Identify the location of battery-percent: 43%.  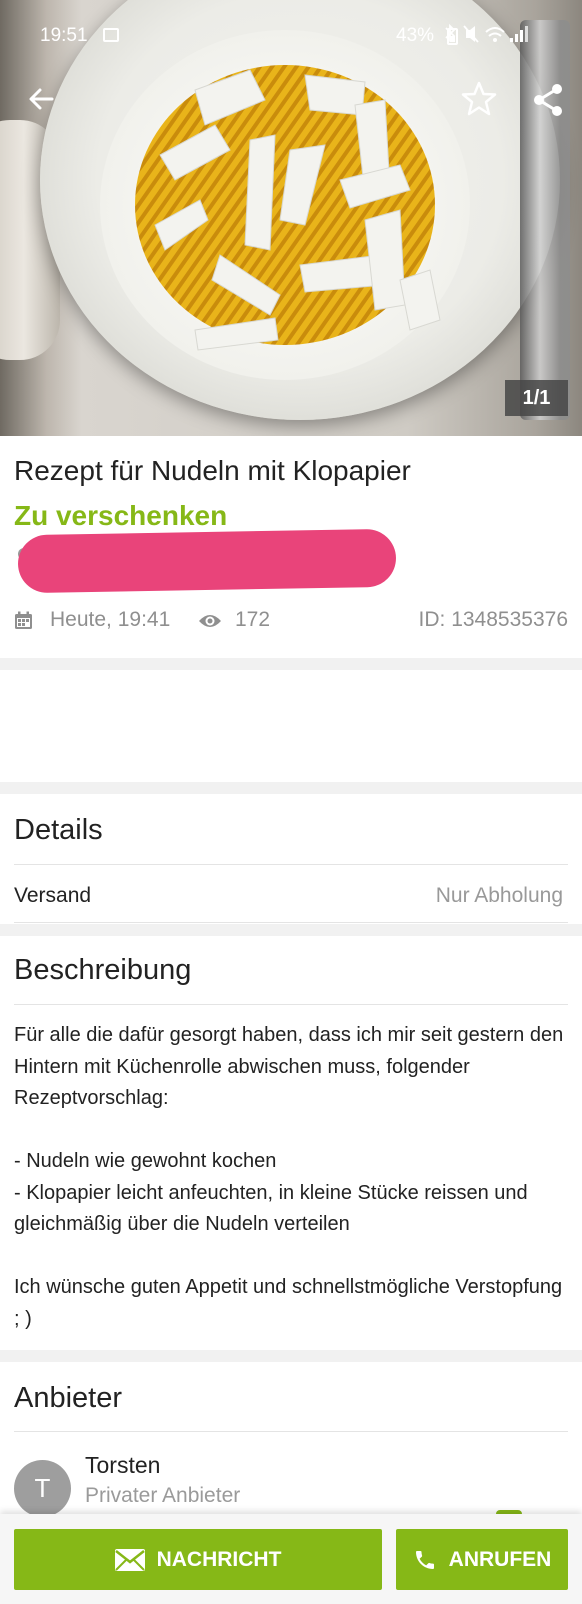
(415, 35).